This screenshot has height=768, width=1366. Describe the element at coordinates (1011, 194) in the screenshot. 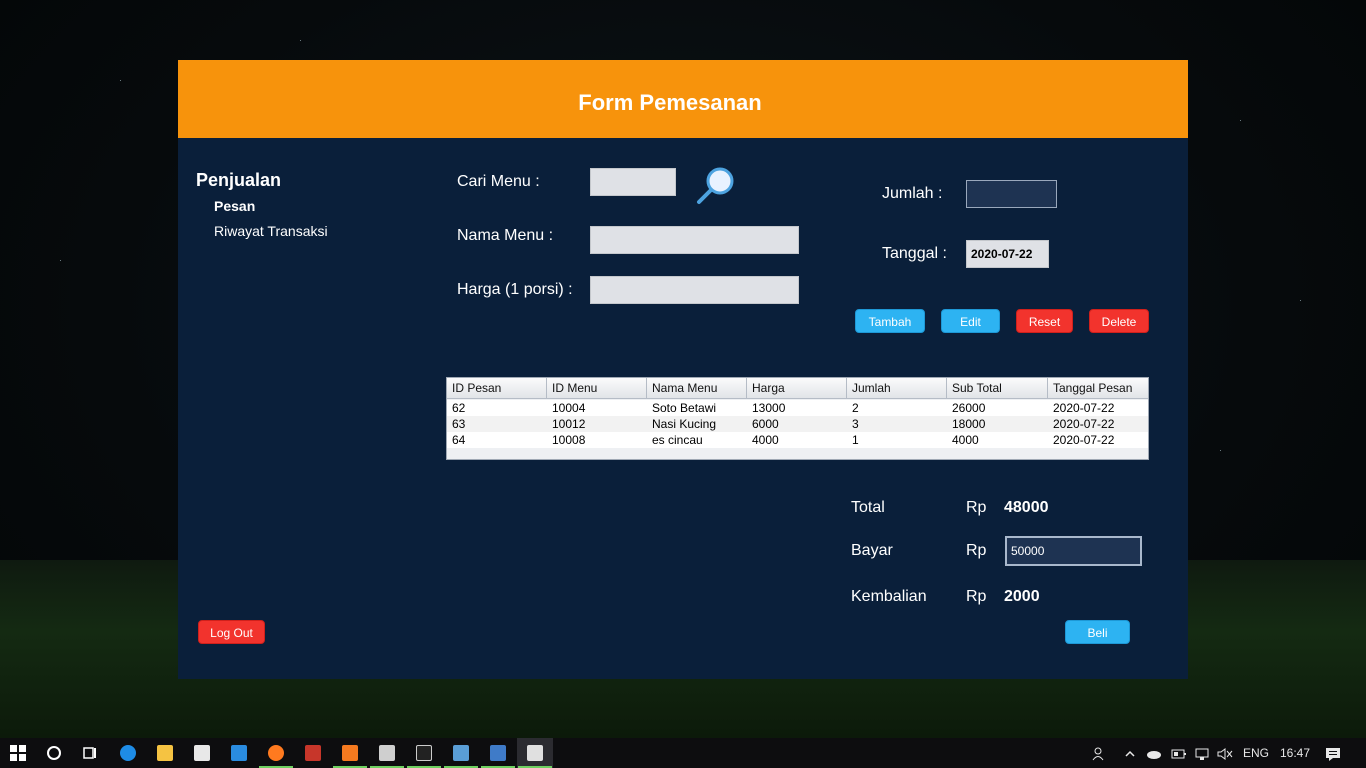

I see `quantity-field` at that location.